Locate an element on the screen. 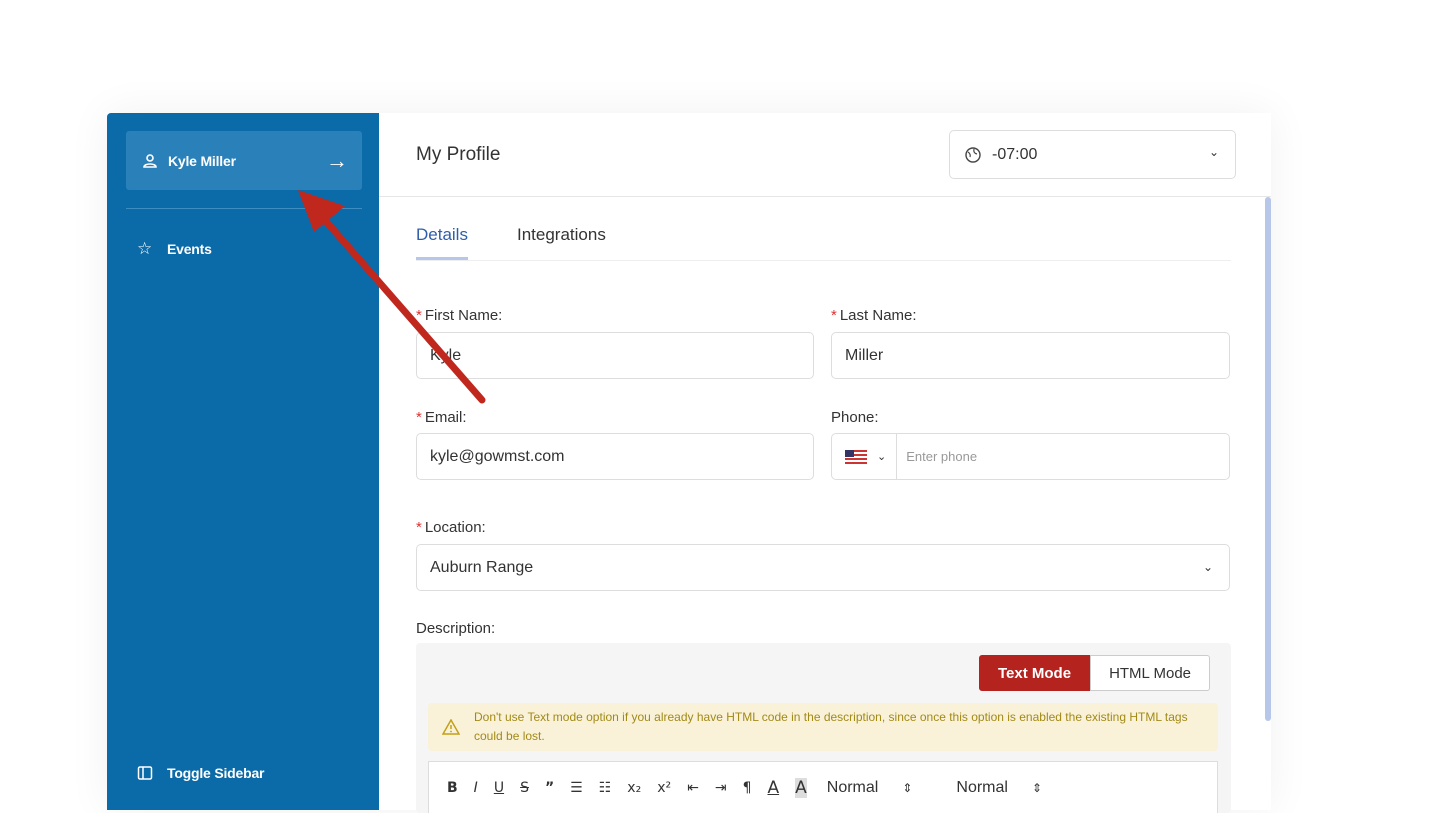 This screenshot has width=1440, height=813. location-label: * Location: is located at coordinates (451, 527).